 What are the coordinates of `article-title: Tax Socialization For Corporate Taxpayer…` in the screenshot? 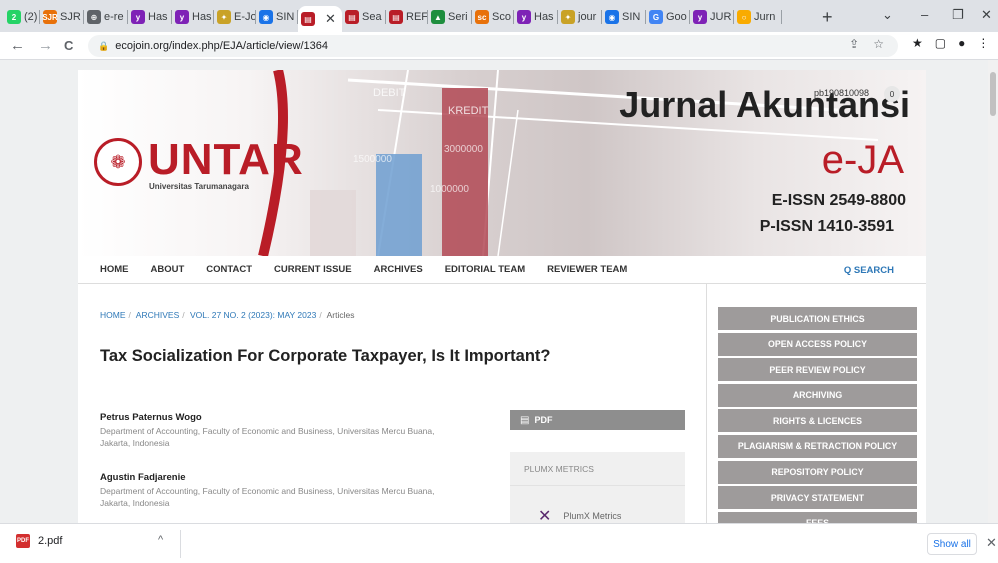 It's located at (325, 356).